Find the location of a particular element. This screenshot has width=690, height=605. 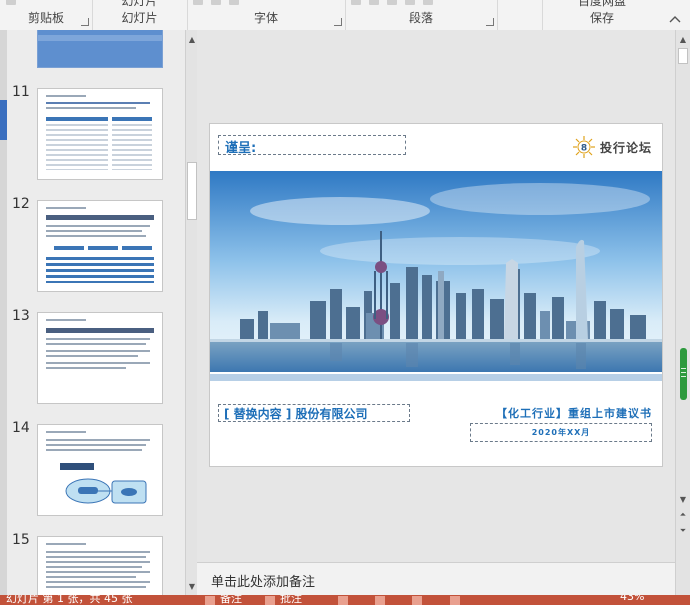

next-slide-icon: ⏷ is located at coordinates (683, 531).